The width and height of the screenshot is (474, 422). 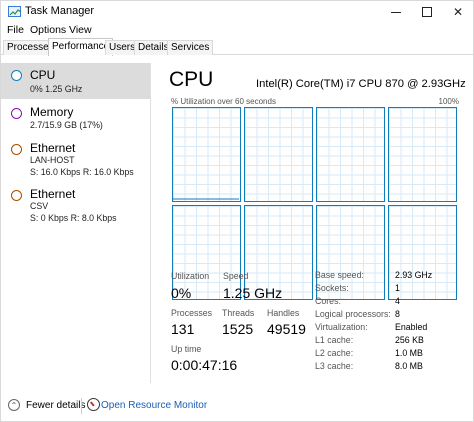 I want to click on minimize-icon, so click(x=396, y=12).